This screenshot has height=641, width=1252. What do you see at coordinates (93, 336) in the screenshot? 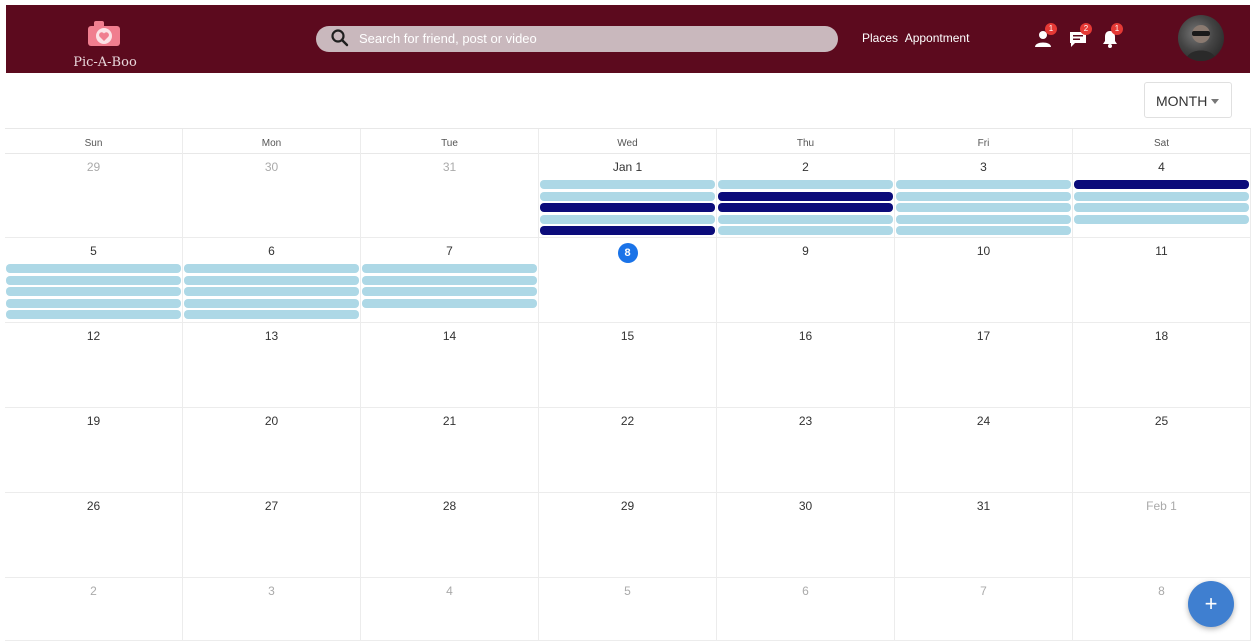
I see `day-number: 12` at bounding box center [93, 336].